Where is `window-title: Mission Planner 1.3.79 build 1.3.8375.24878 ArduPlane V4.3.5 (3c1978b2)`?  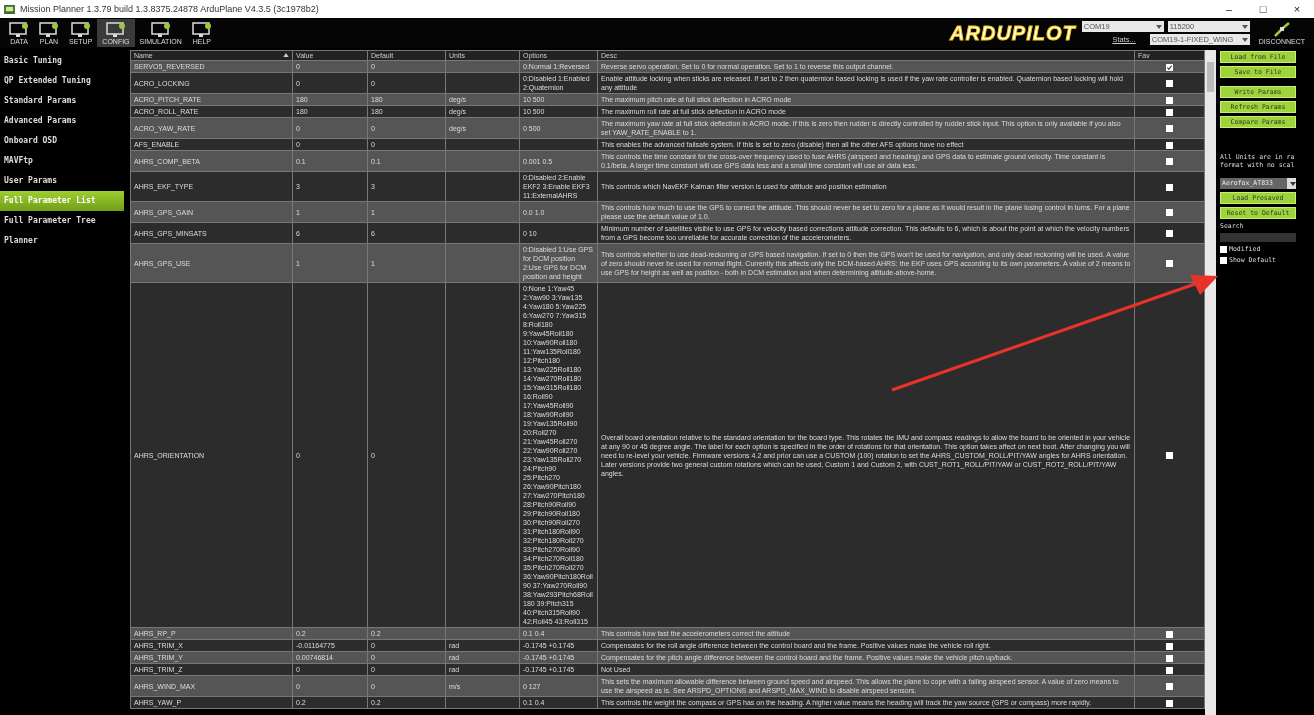 window-title: Mission Planner 1.3.79 build 1.3.8375.24878 ArduPlane V4.3.5 (3c1978b2) is located at coordinates (170, 9).